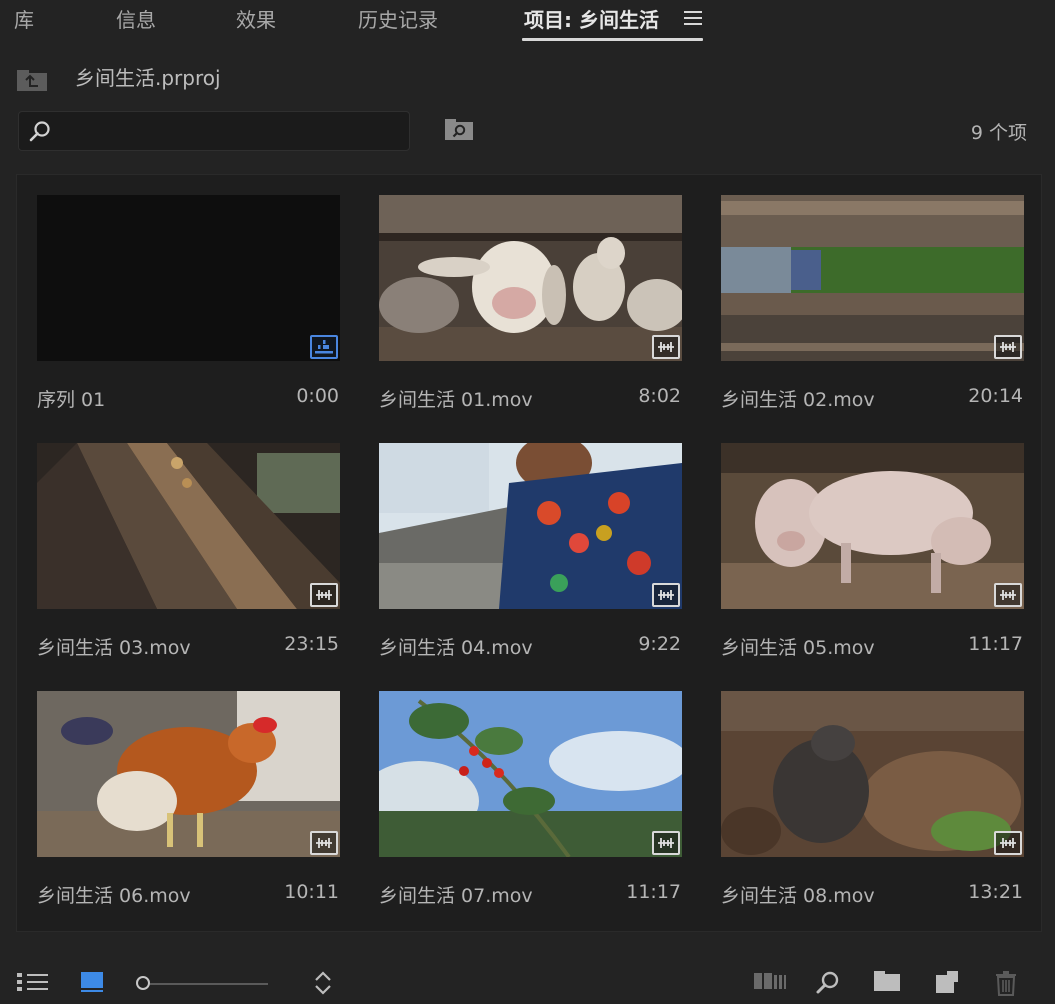  Describe the element at coordinates (114, 648) in the screenshot. I see `clip-name: 乡间生活 03.mov` at that location.